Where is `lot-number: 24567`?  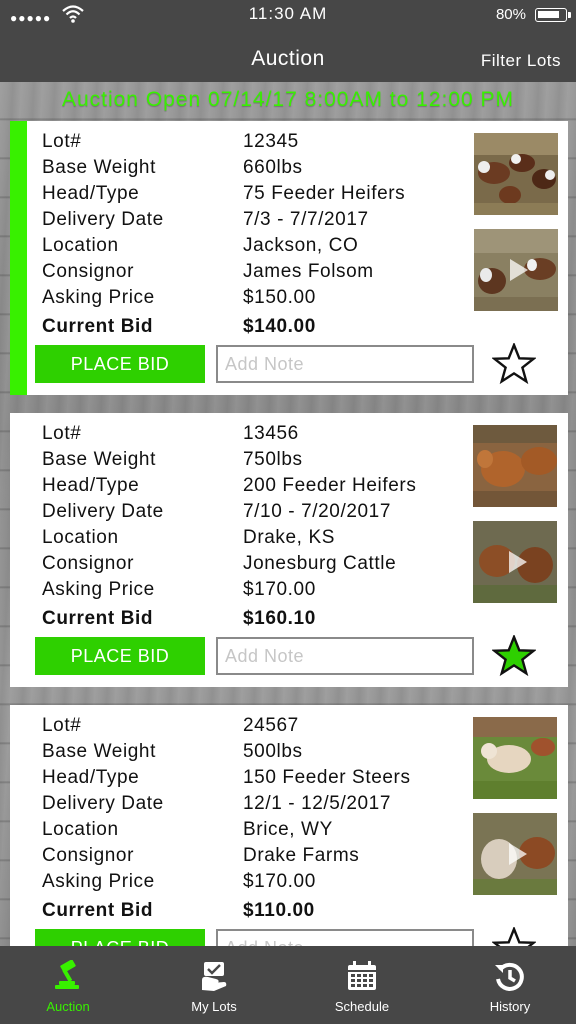
lot-number: 24567 is located at coordinates (271, 725).